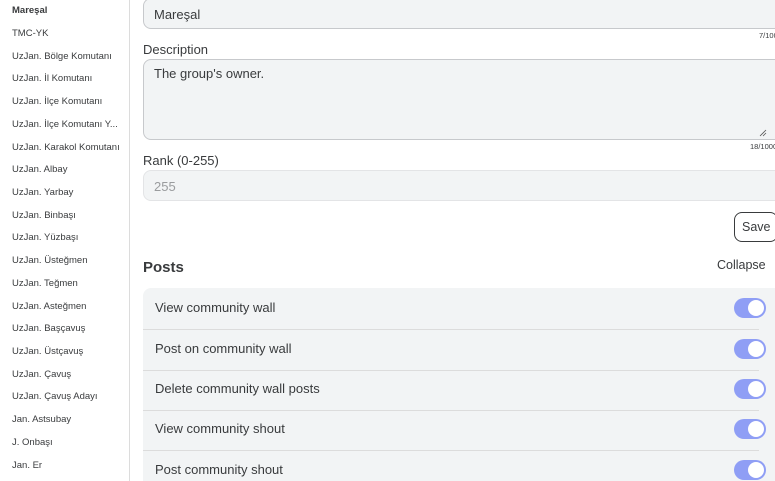  What do you see at coordinates (68, 329) in the screenshot?
I see `sidebar-item-bascavus: UzJan. Başçavuş` at bounding box center [68, 329].